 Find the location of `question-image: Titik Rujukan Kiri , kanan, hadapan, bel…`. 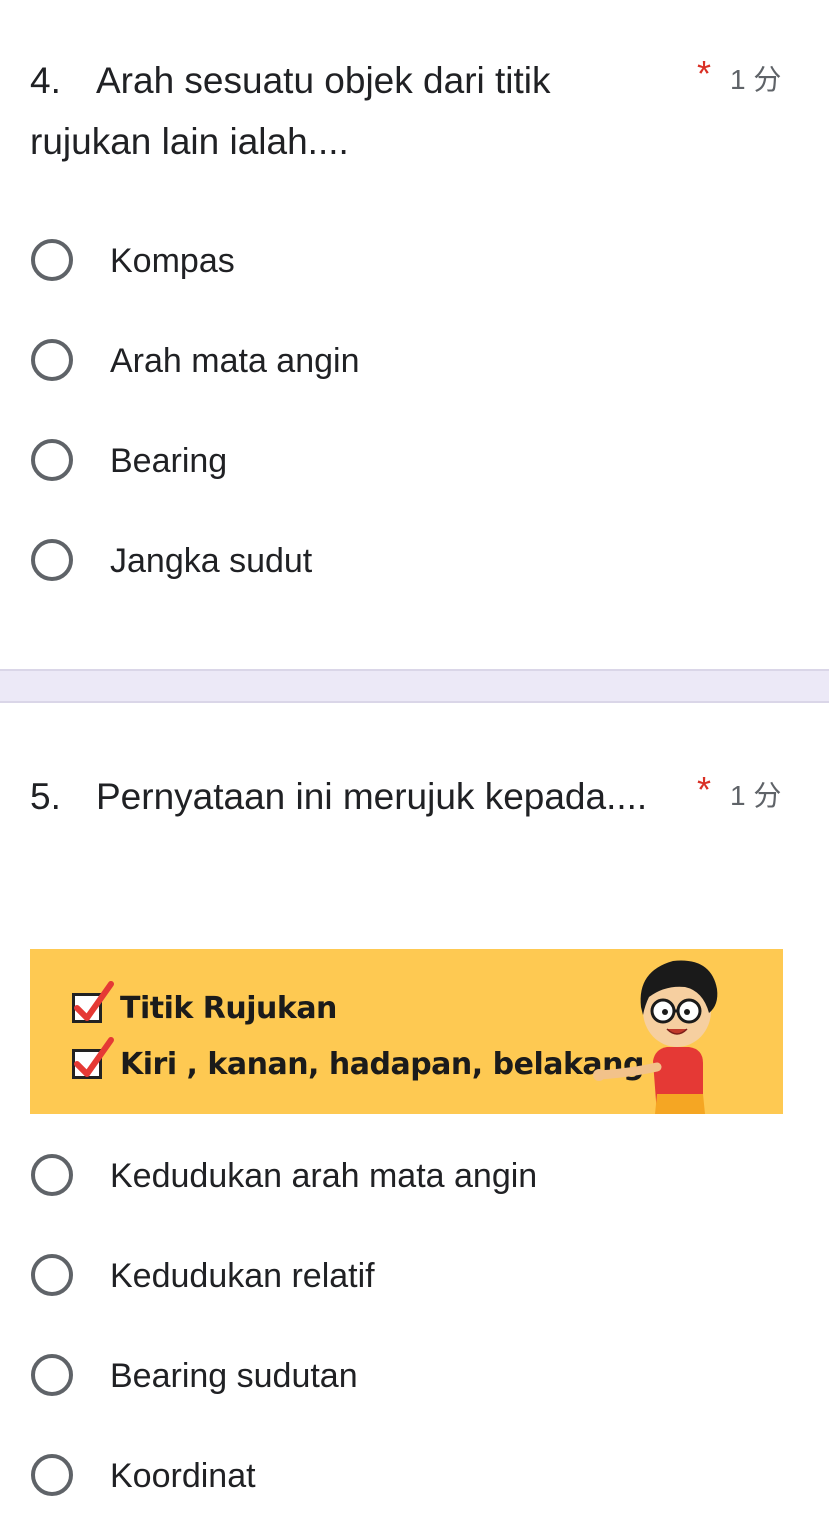

question-image: Titik Rujukan Kiri , kanan, hadapan, bel… is located at coordinates (406, 1031).